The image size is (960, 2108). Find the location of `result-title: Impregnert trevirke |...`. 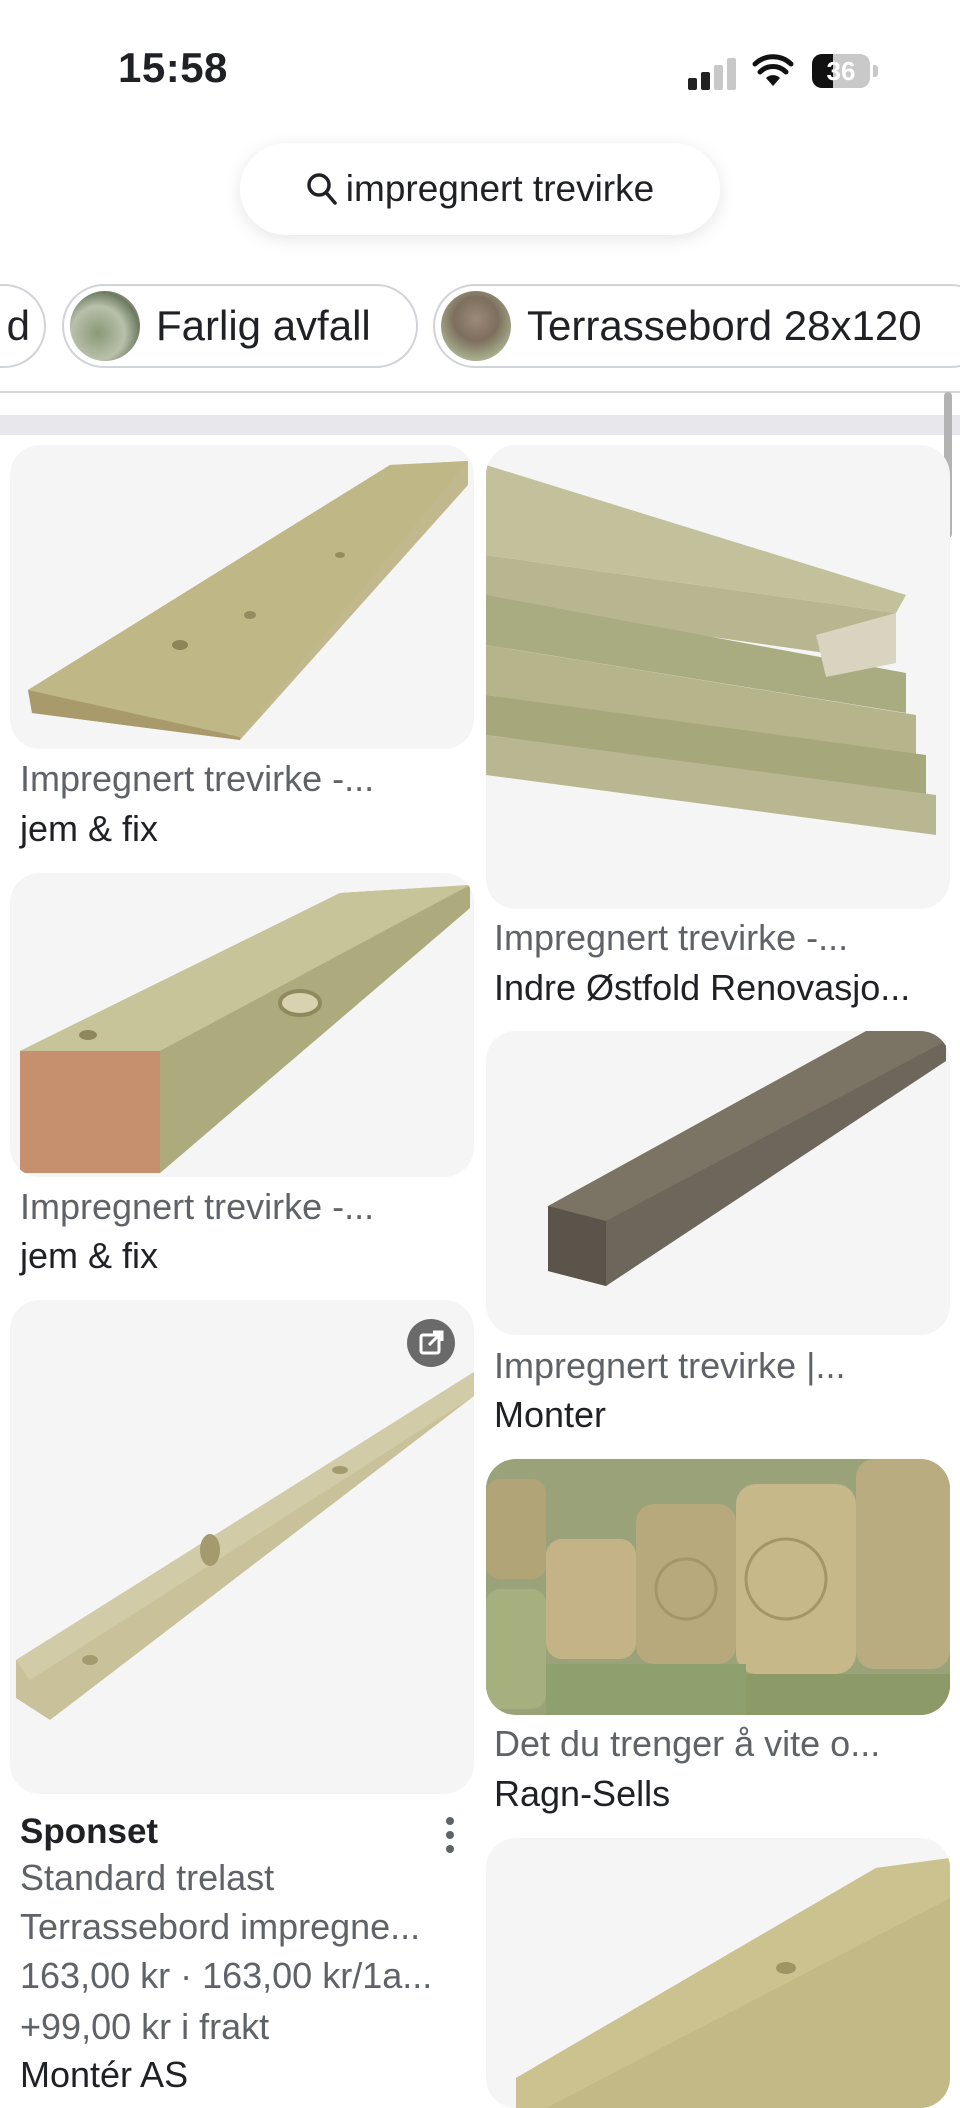

result-title: Impregnert trevirke |... is located at coordinates (669, 1366).